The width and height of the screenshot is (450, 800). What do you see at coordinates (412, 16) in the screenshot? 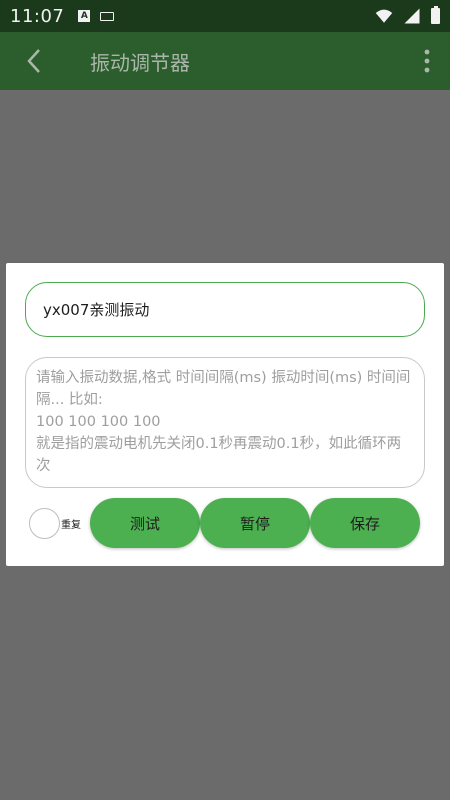
I see `signal-icon` at bounding box center [412, 16].